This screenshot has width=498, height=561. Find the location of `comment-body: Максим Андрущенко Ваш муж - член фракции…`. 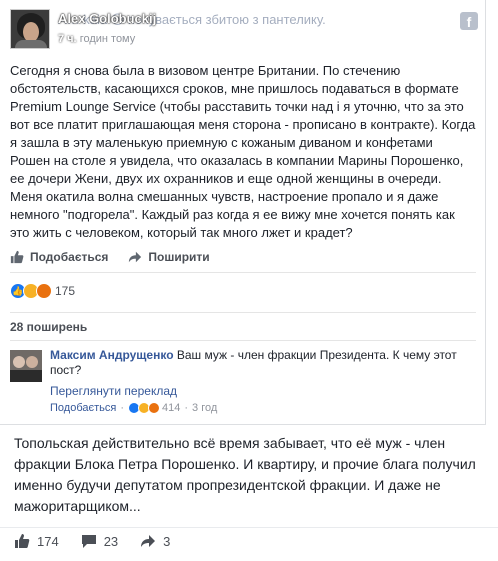

comment-body: Максим Андрущенко Ваш муж - член фракции… is located at coordinates (260, 363).